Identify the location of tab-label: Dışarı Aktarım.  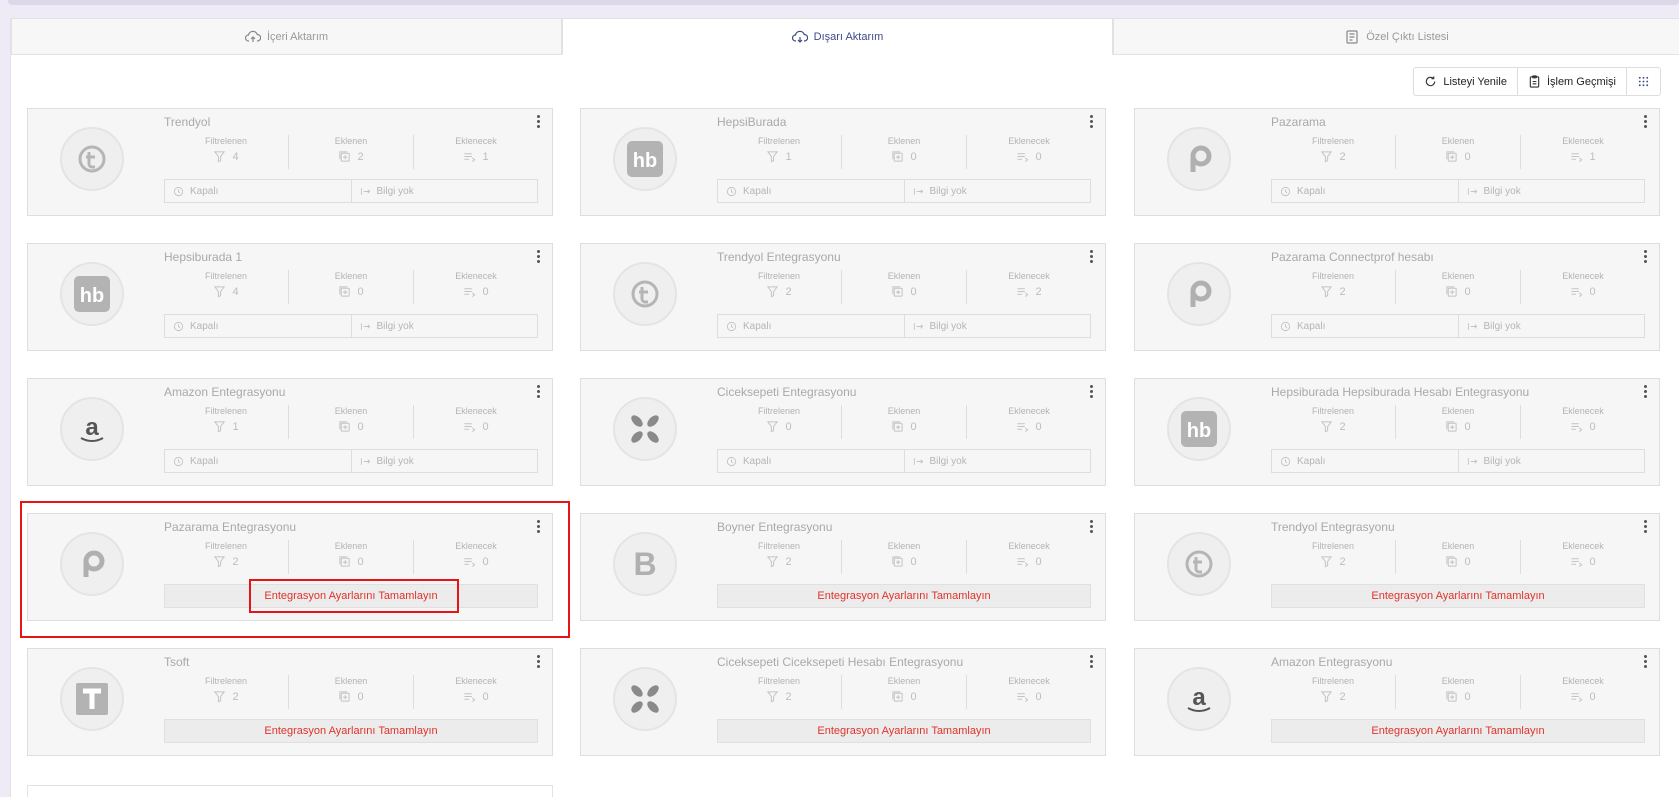
(848, 36).